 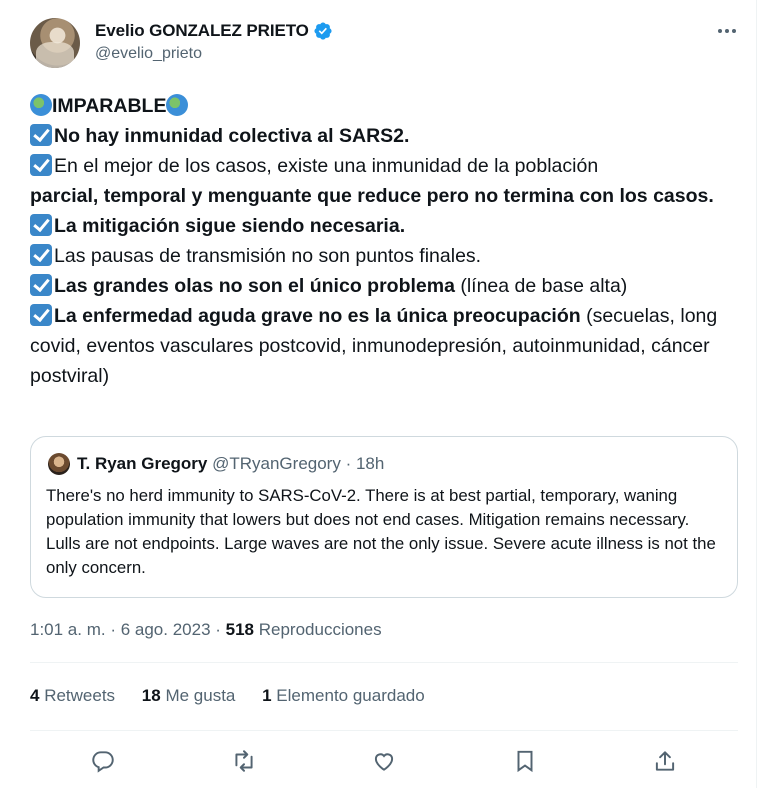 What do you see at coordinates (55, 43) in the screenshot?
I see `author-avatar` at bounding box center [55, 43].